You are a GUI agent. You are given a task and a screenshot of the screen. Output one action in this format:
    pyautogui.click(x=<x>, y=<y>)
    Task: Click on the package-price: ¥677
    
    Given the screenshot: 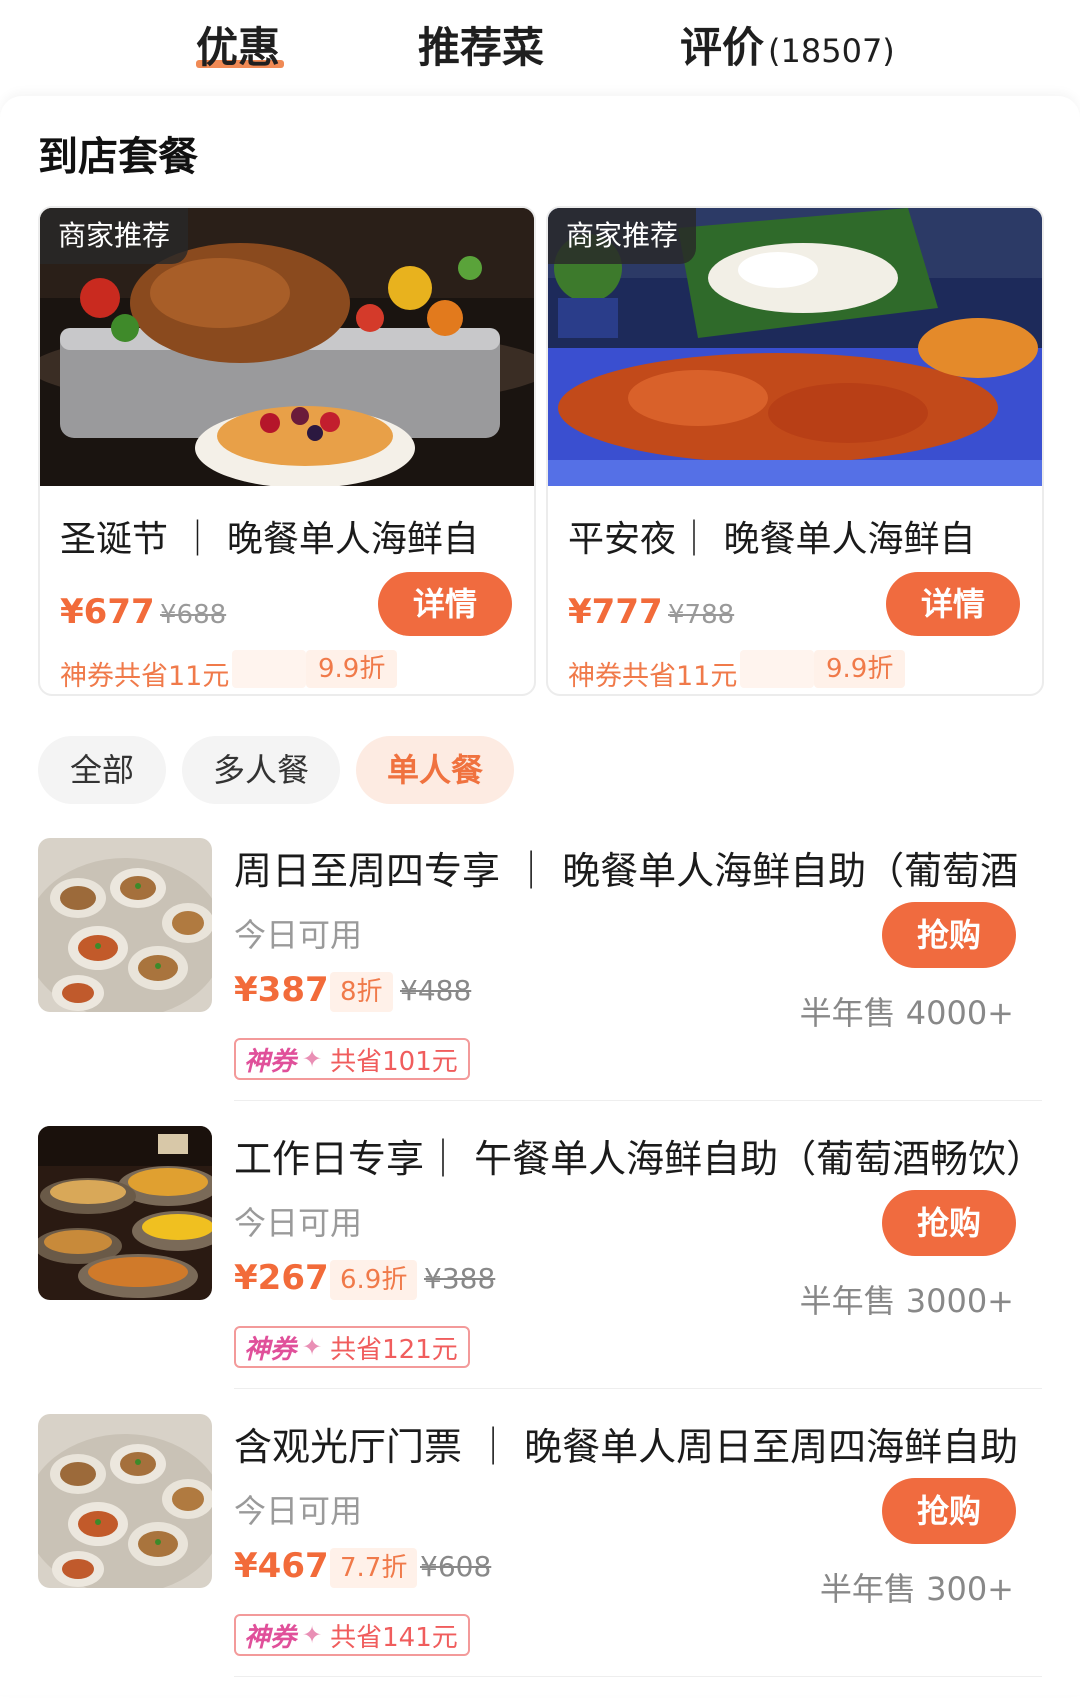 What is the action you would take?
    pyautogui.click(x=107, y=612)
    